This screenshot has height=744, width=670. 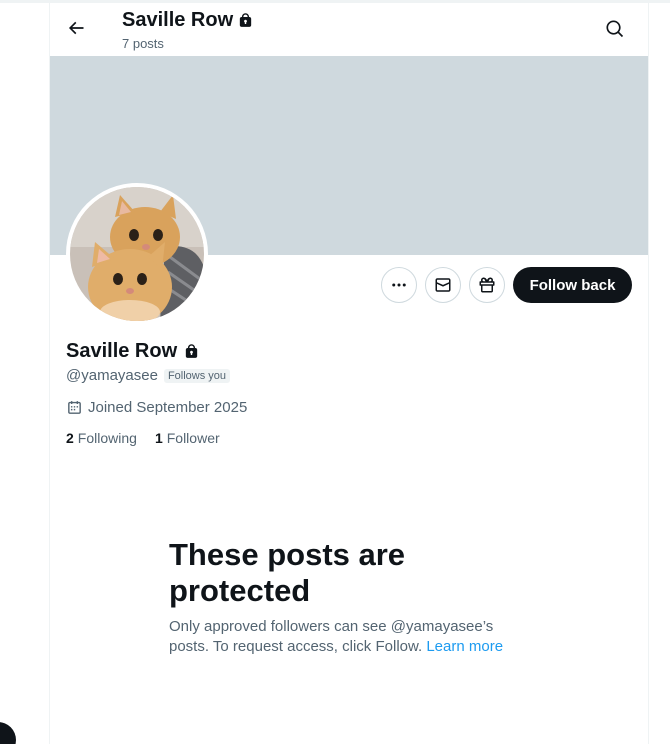 I want to click on follows-you-badge: Follows you, so click(x=197, y=375).